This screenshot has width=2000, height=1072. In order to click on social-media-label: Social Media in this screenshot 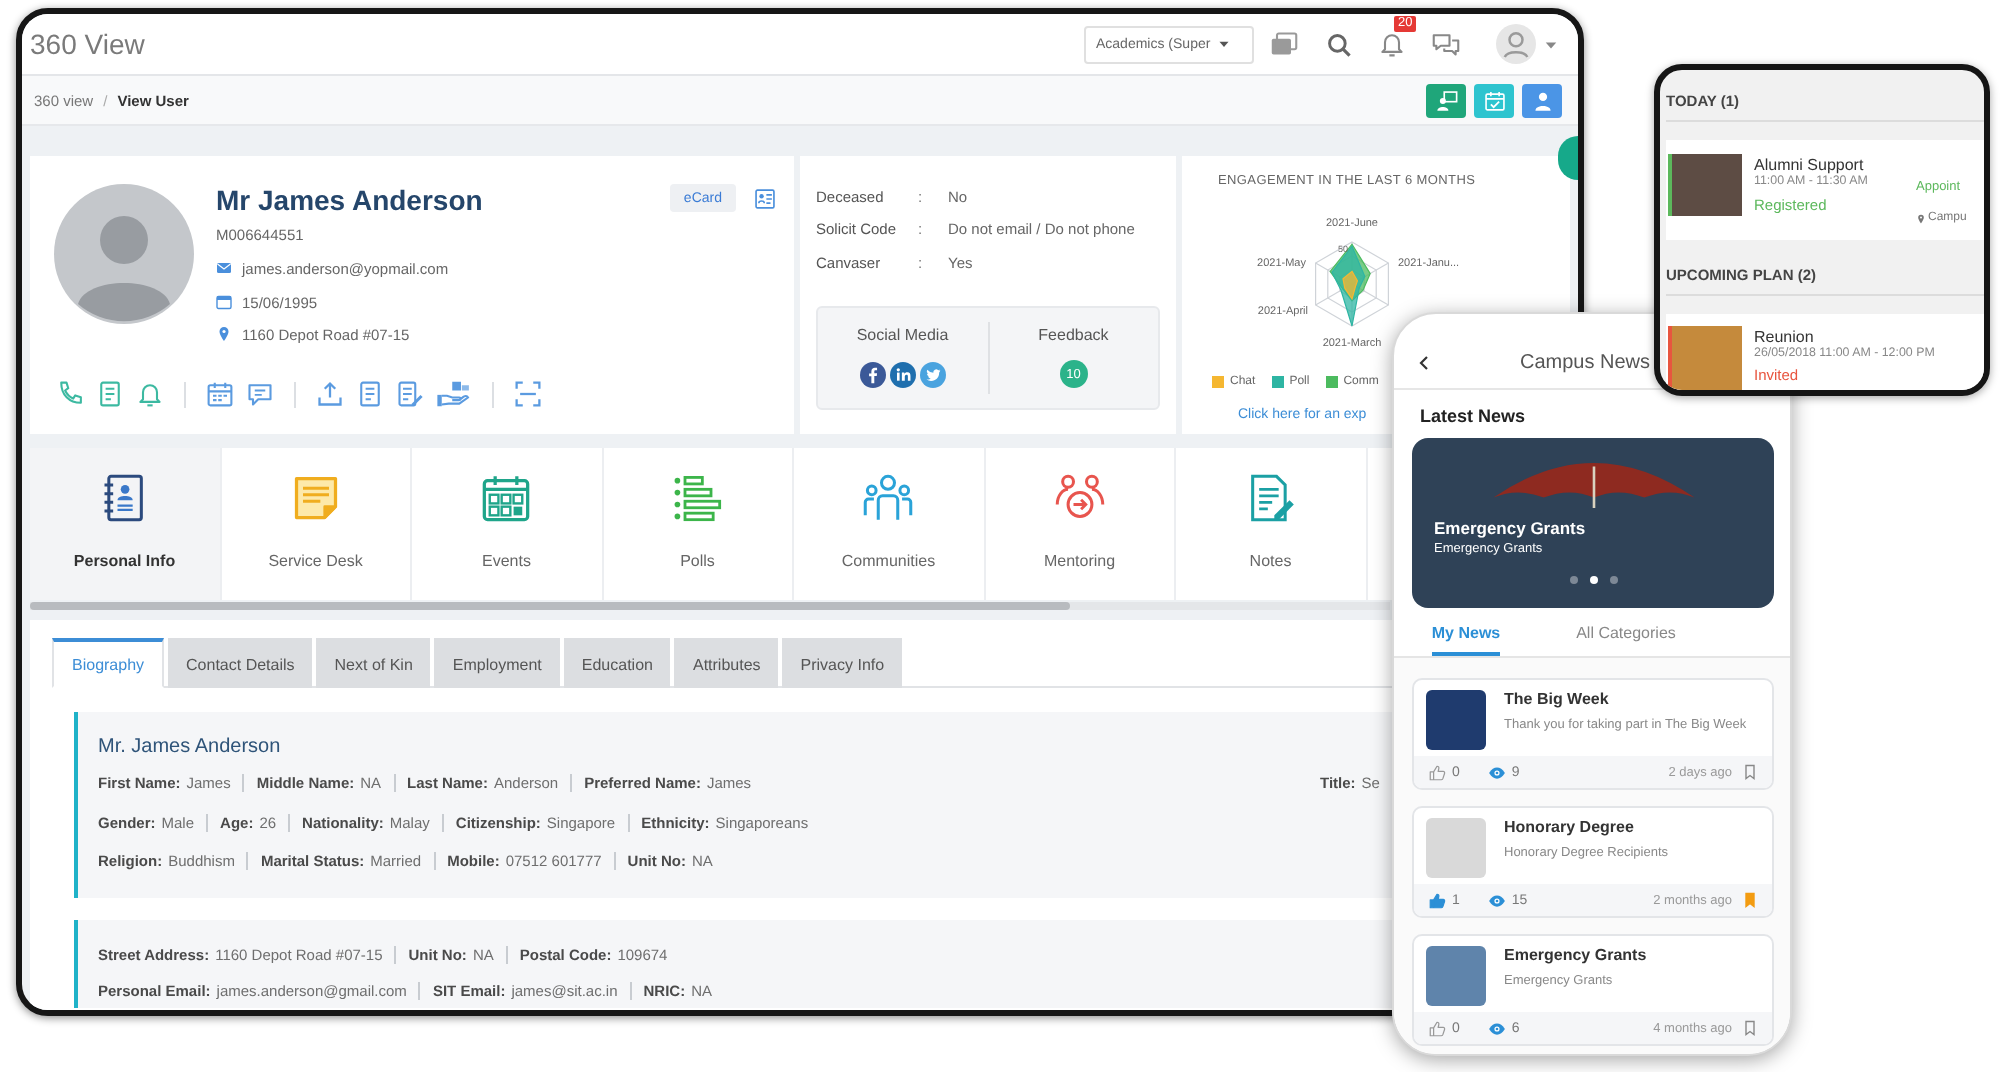, I will do `click(902, 335)`.